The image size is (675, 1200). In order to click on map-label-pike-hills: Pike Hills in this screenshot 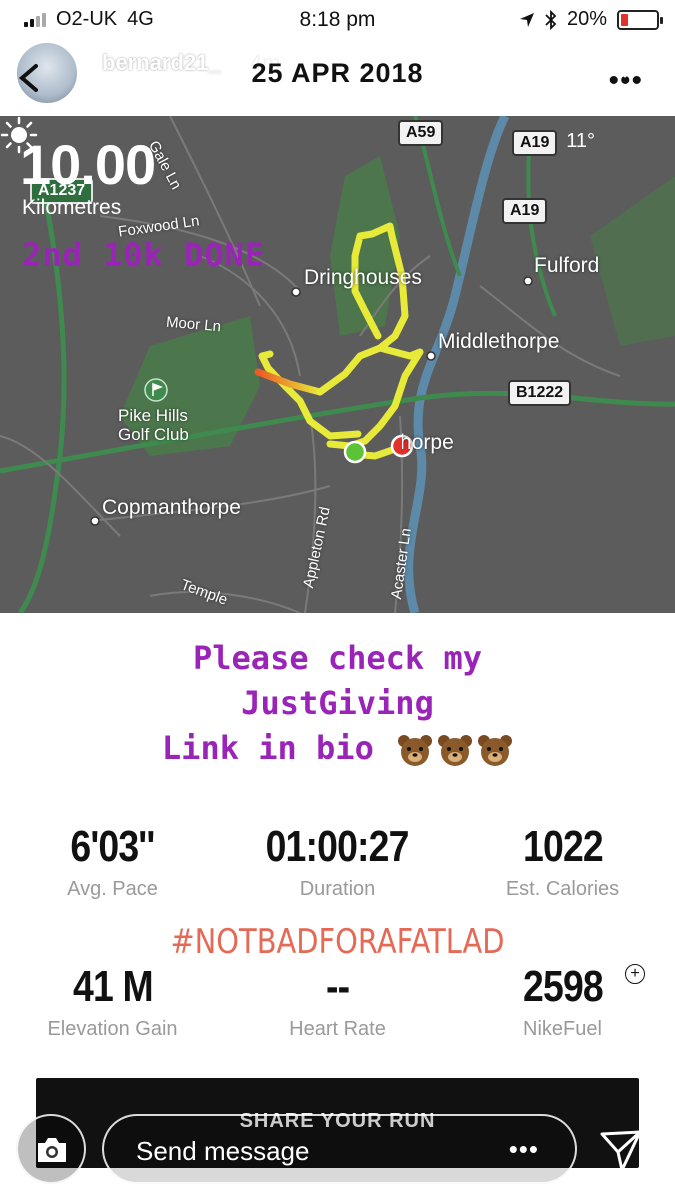, I will do `click(153, 415)`.